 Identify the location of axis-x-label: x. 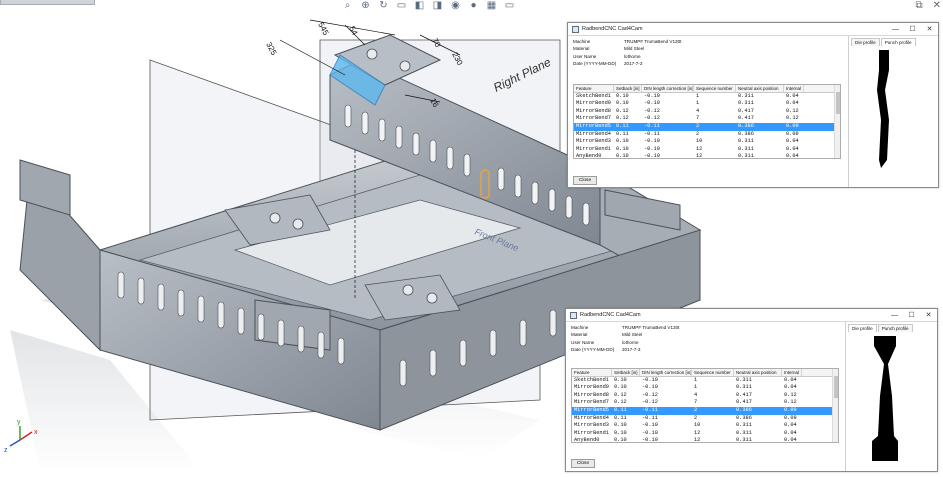
(36, 432).